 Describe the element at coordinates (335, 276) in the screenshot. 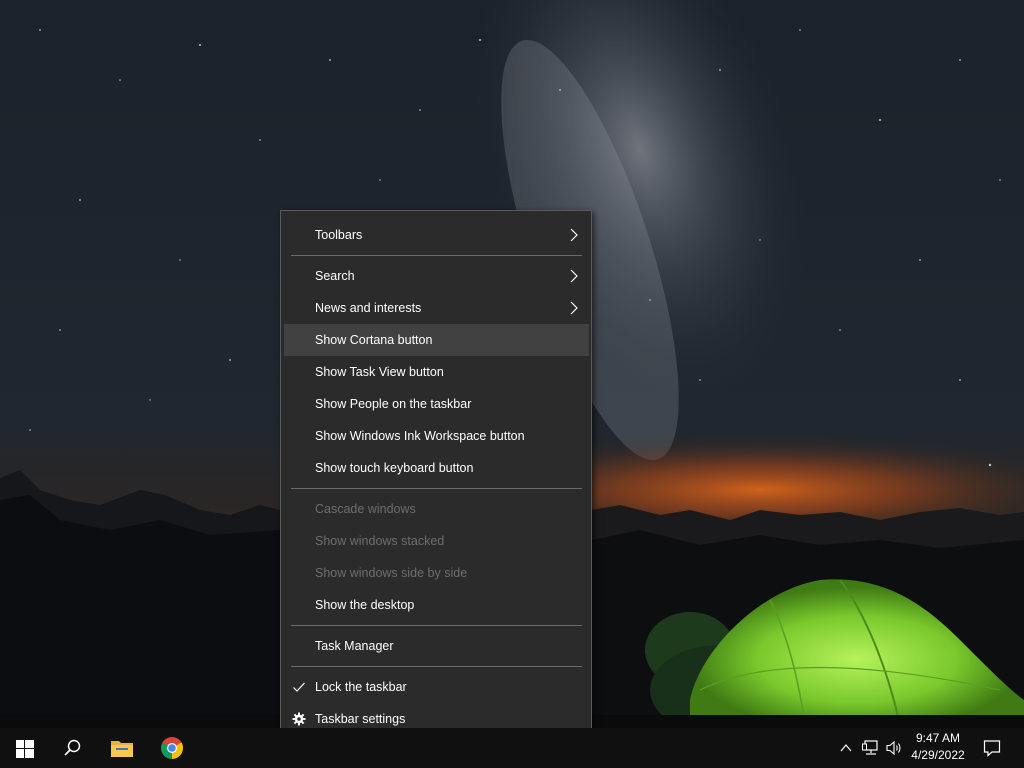

I see `menu-item-label: Search` at that location.